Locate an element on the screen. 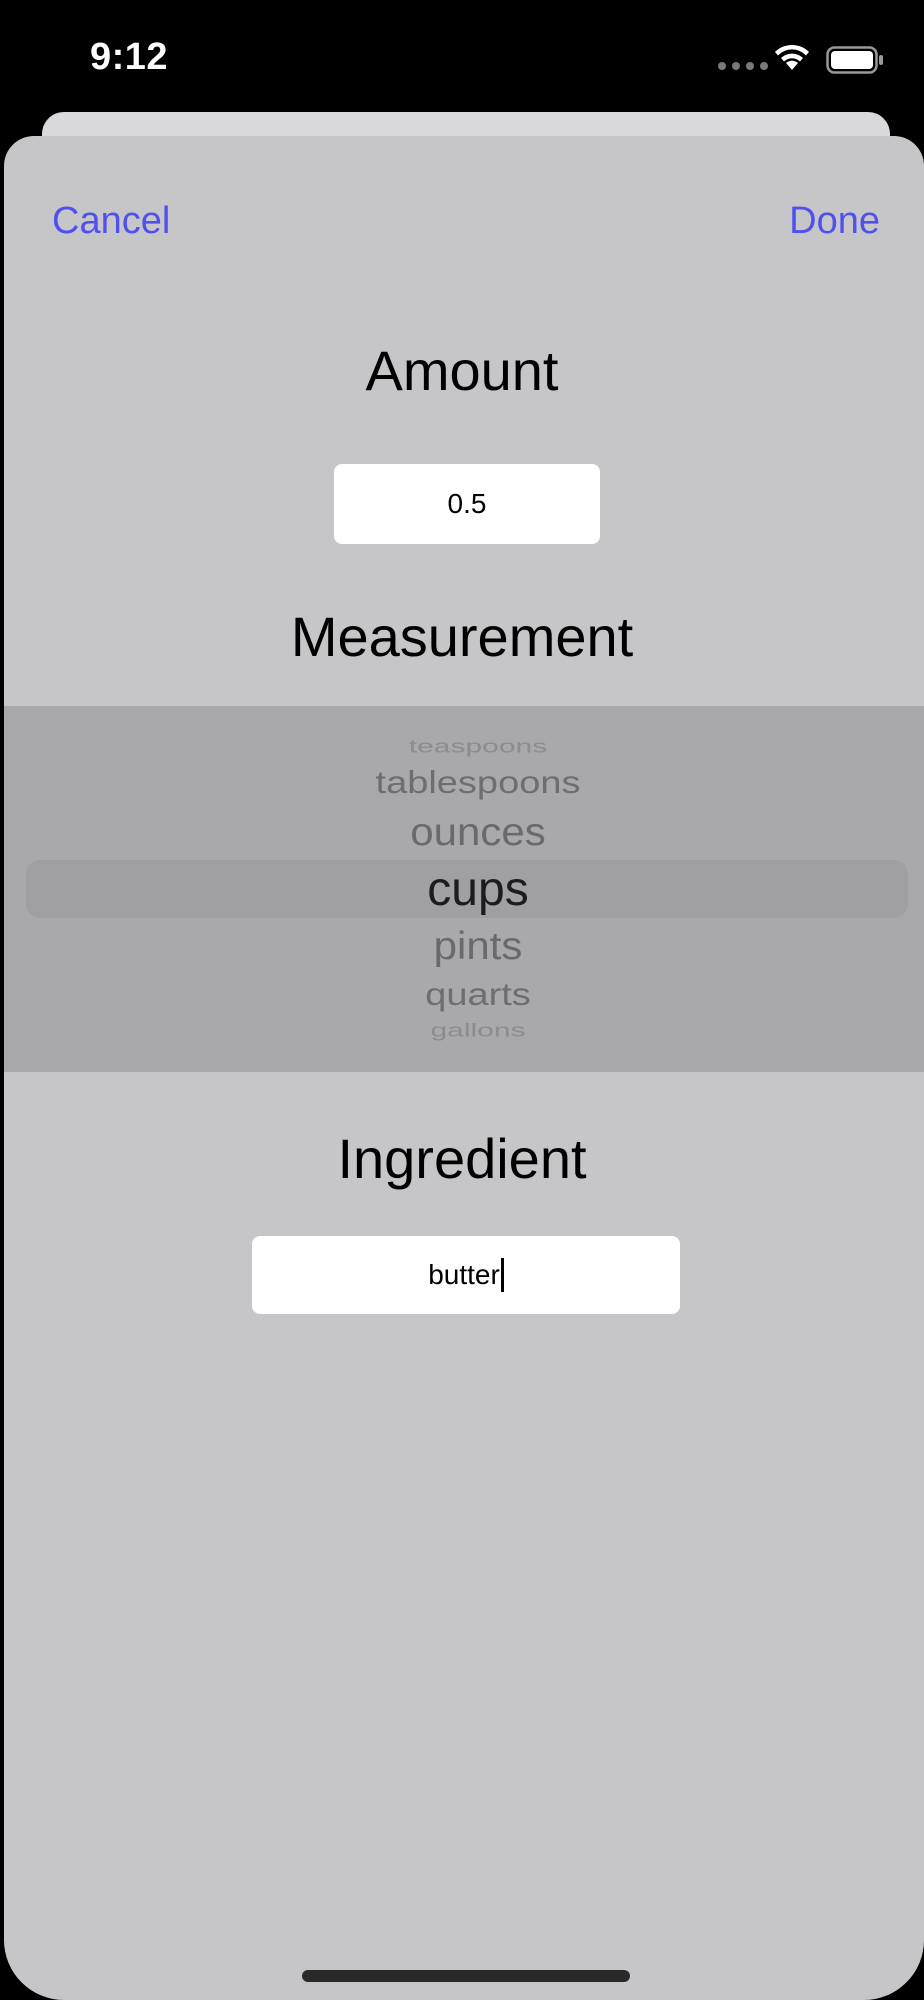 Image resolution: width=924 pixels, height=2000 pixels. home-indicator is located at coordinates (466, 1976).